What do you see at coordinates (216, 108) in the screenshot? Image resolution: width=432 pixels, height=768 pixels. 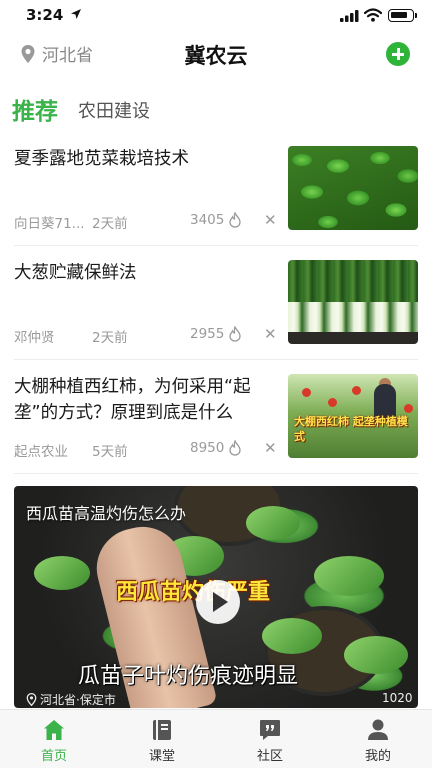 I see `category-tabs: 推荐 农田建设` at bounding box center [216, 108].